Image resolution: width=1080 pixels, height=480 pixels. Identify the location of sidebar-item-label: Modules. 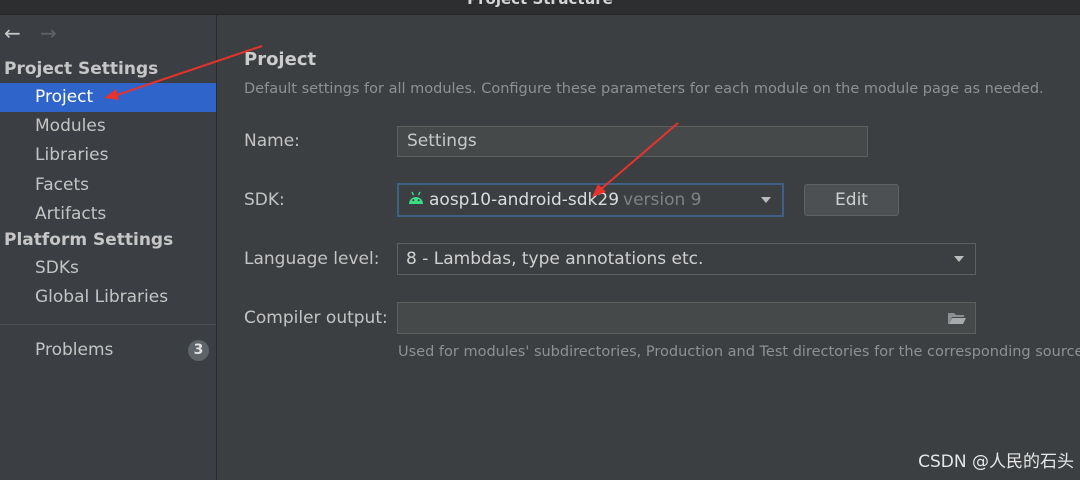
(70, 126).